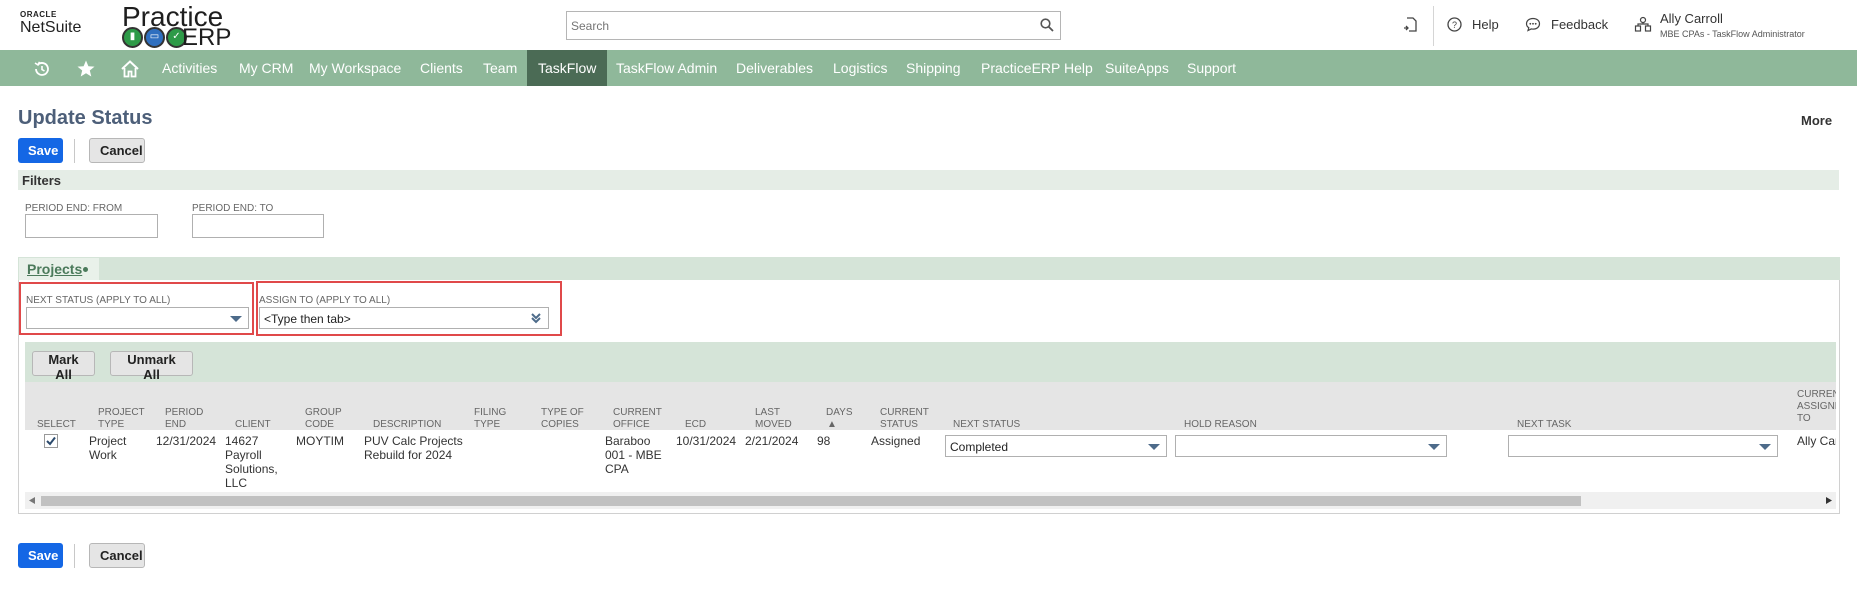 The width and height of the screenshot is (1857, 602). Describe the element at coordinates (500, 68) in the screenshot. I see `nav-team: Team` at that location.